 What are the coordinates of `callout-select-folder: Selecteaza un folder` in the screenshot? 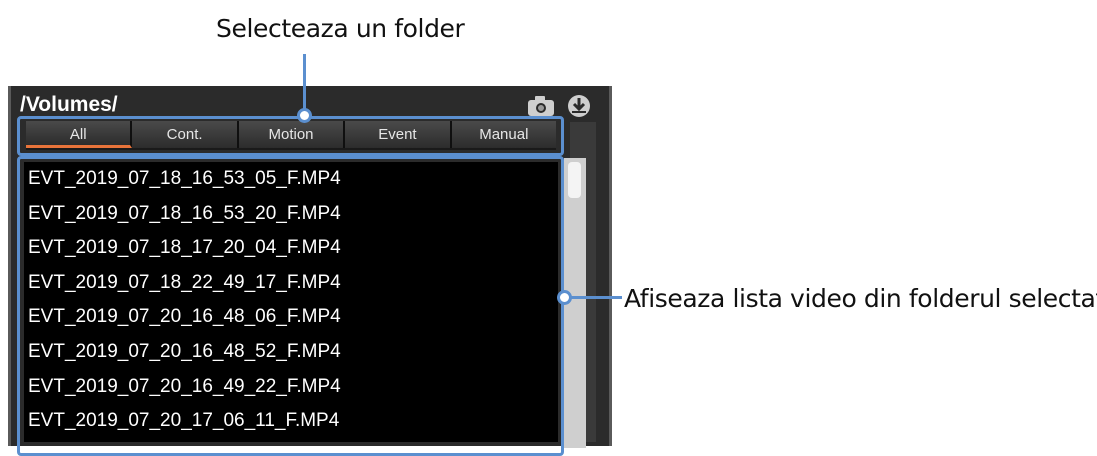 It's located at (340, 28).